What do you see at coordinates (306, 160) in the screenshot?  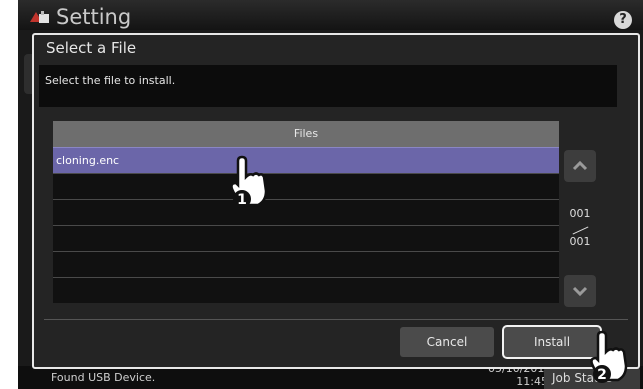 I see `file-row-cloning: cloning.enc` at bounding box center [306, 160].